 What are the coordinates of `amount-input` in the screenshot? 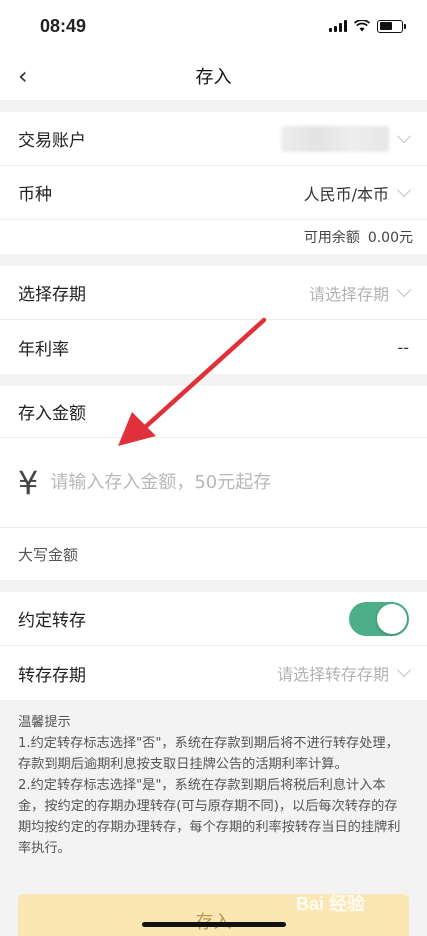 It's located at (215, 482).